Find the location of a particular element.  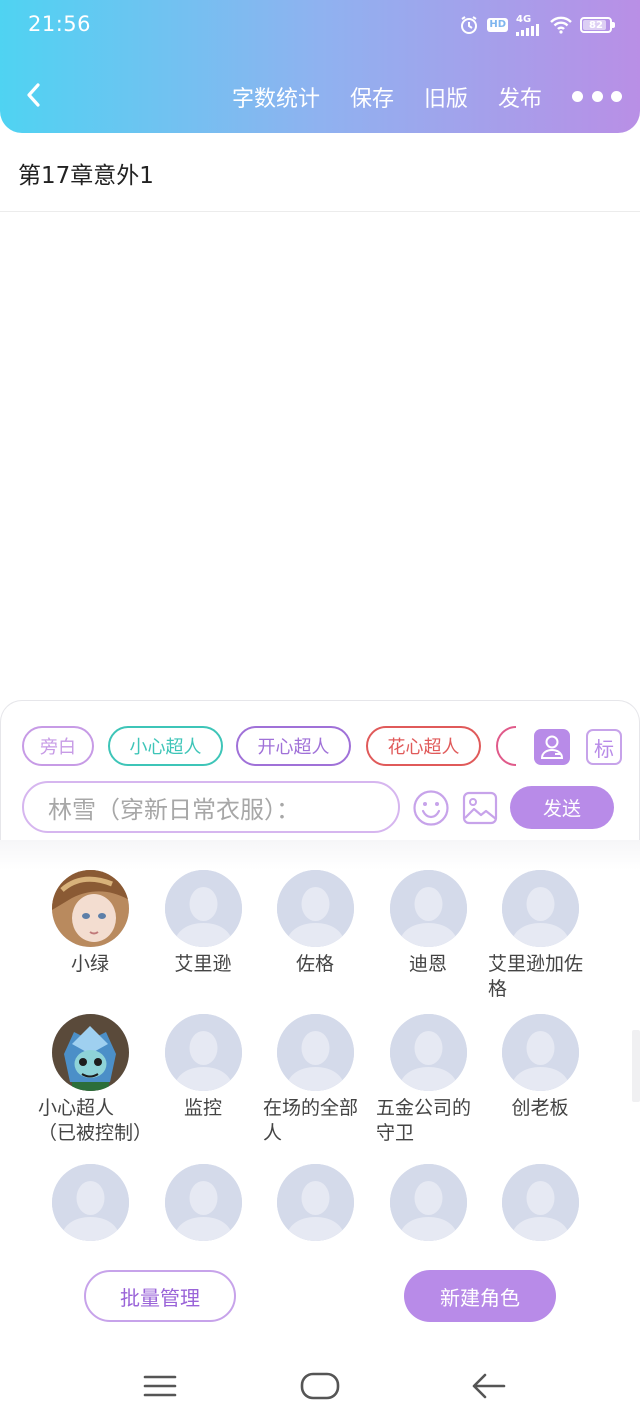

character-name: 艾里逊加佐格 is located at coordinates (536, 976).